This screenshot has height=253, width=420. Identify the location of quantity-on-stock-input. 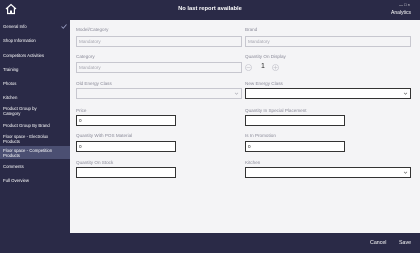
(126, 172).